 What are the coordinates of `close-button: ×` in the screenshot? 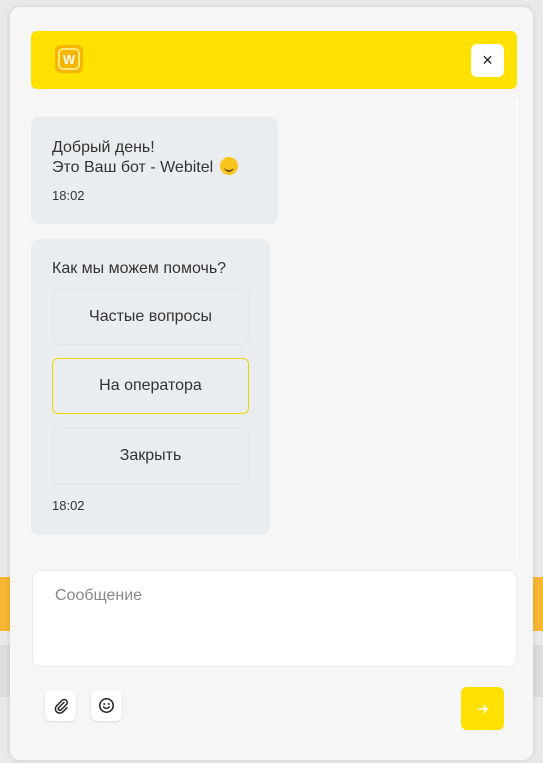 It's located at (487, 60).